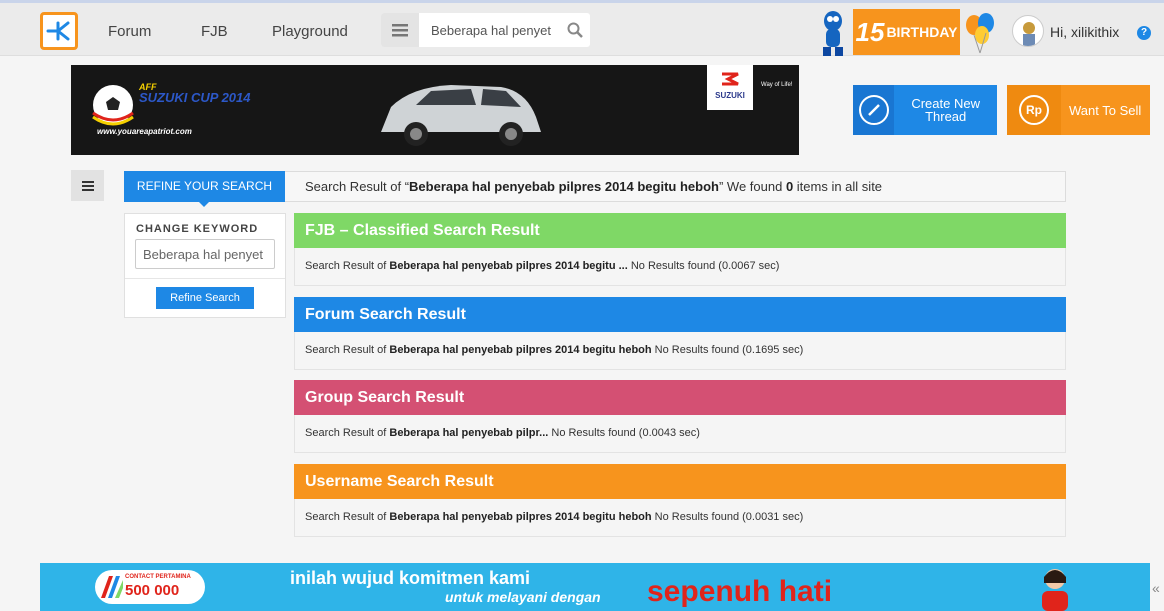 The height and width of the screenshot is (611, 1164). I want to click on section-title: Username Search Result, so click(680, 481).